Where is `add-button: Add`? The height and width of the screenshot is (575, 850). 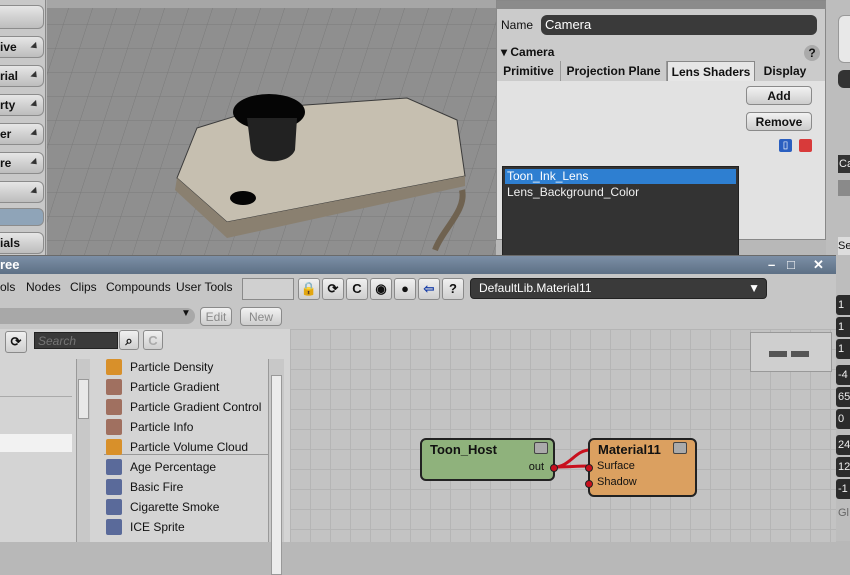
add-button: Add is located at coordinates (779, 95).